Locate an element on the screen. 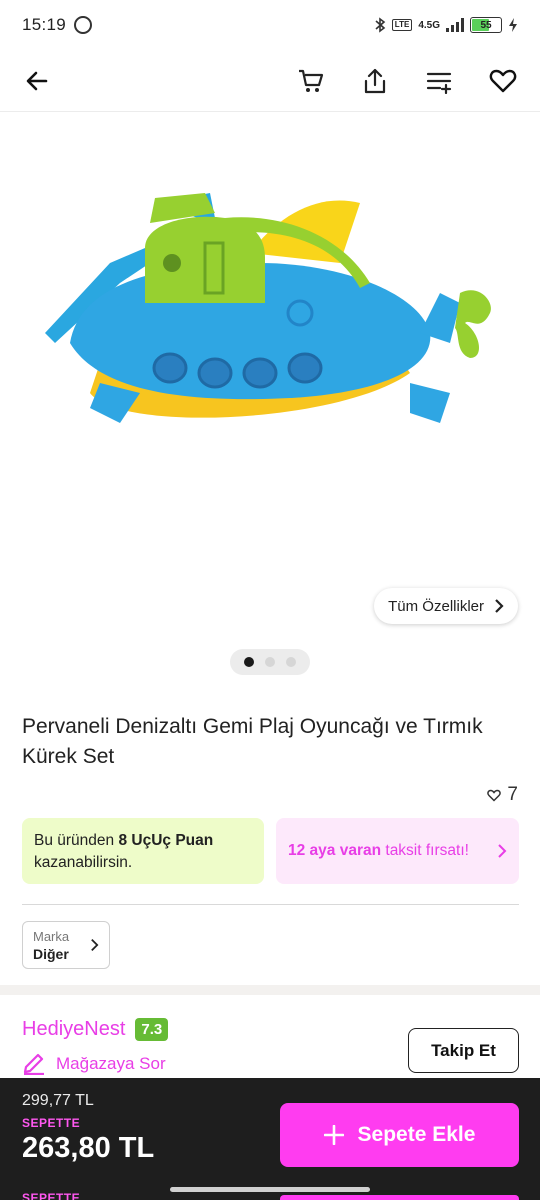 This screenshot has height=1200, width=540. points-prefix: Bu üründen is located at coordinates (76, 840).